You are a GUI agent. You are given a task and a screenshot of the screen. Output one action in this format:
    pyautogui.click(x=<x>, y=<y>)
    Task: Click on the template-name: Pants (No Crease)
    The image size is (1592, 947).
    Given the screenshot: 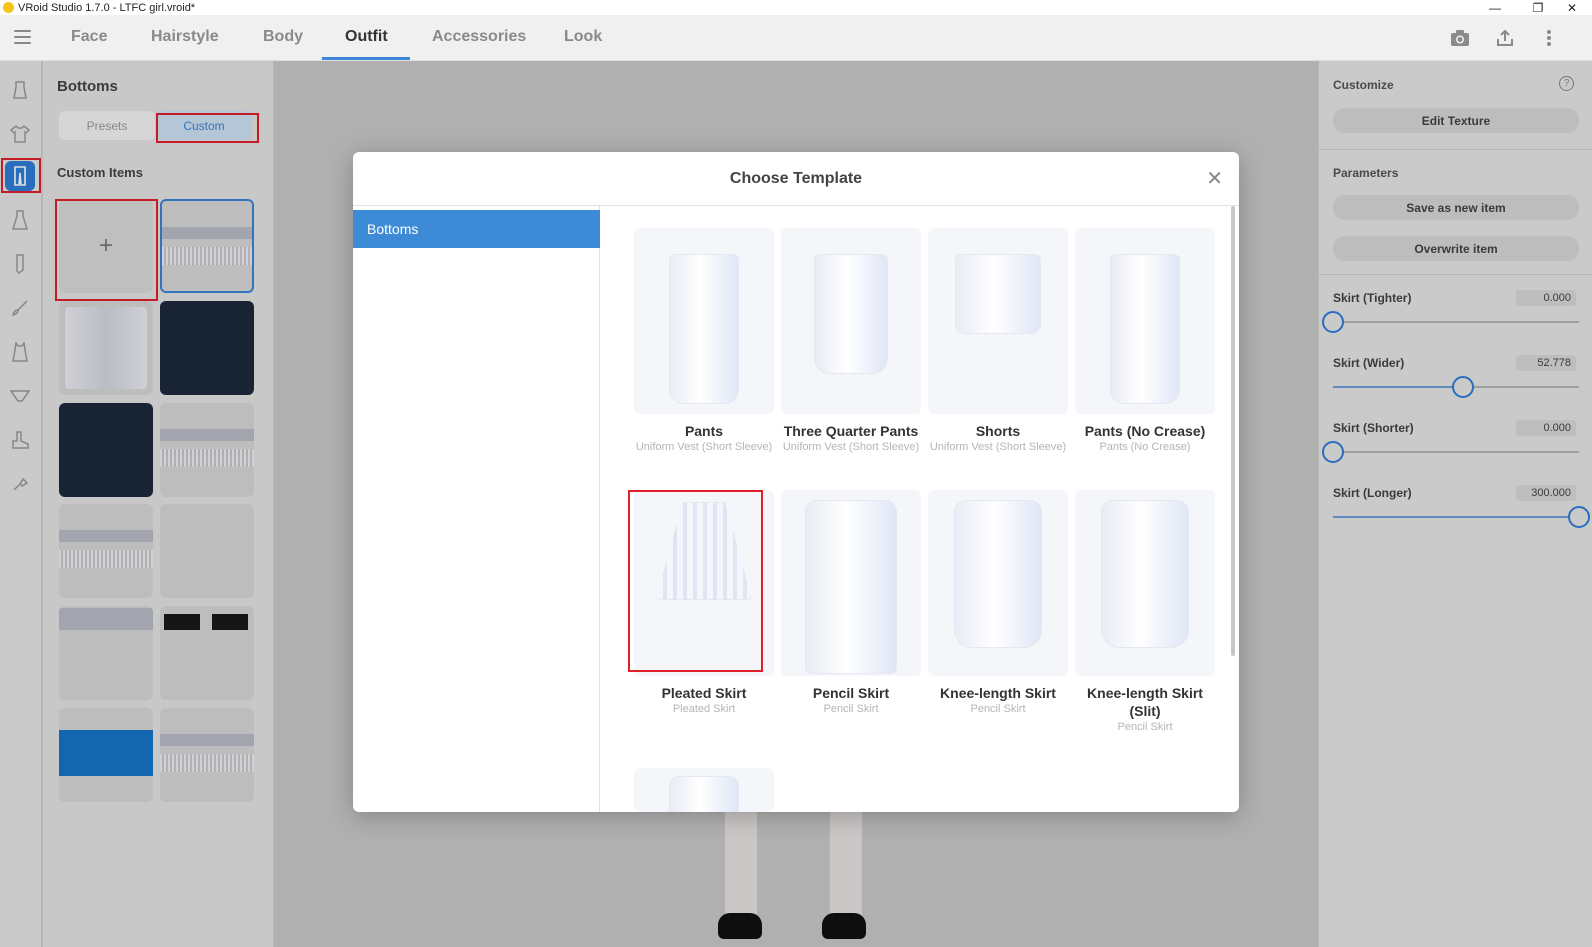 What is the action you would take?
    pyautogui.click(x=1145, y=431)
    